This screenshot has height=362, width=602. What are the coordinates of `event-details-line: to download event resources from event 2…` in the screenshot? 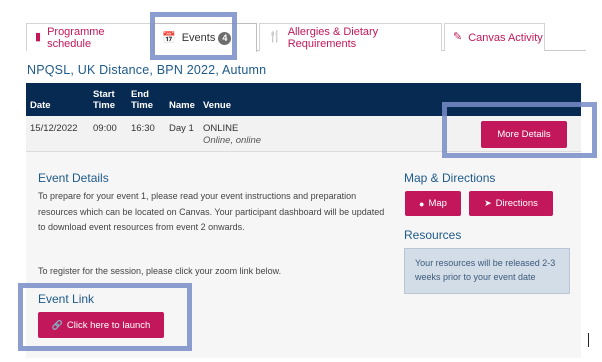 It's located at (141, 227).